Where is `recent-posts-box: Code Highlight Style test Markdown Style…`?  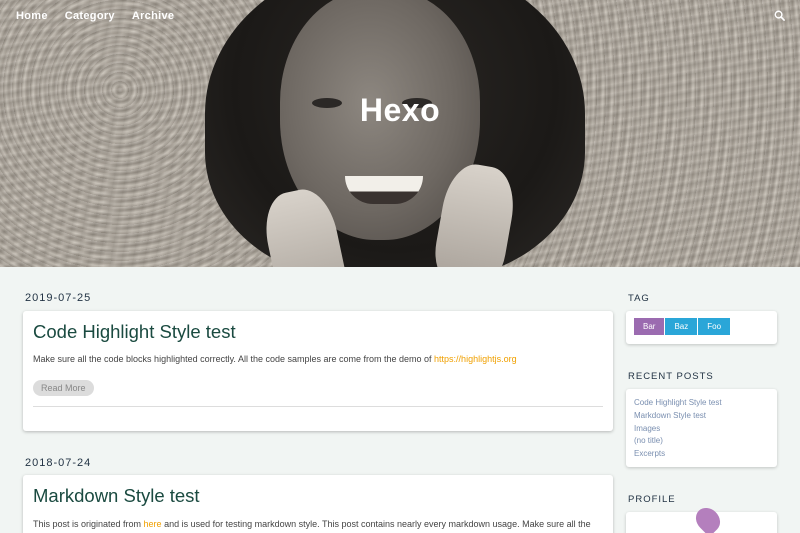 recent-posts-box: Code Highlight Style test Markdown Style… is located at coordinates (701, 428).